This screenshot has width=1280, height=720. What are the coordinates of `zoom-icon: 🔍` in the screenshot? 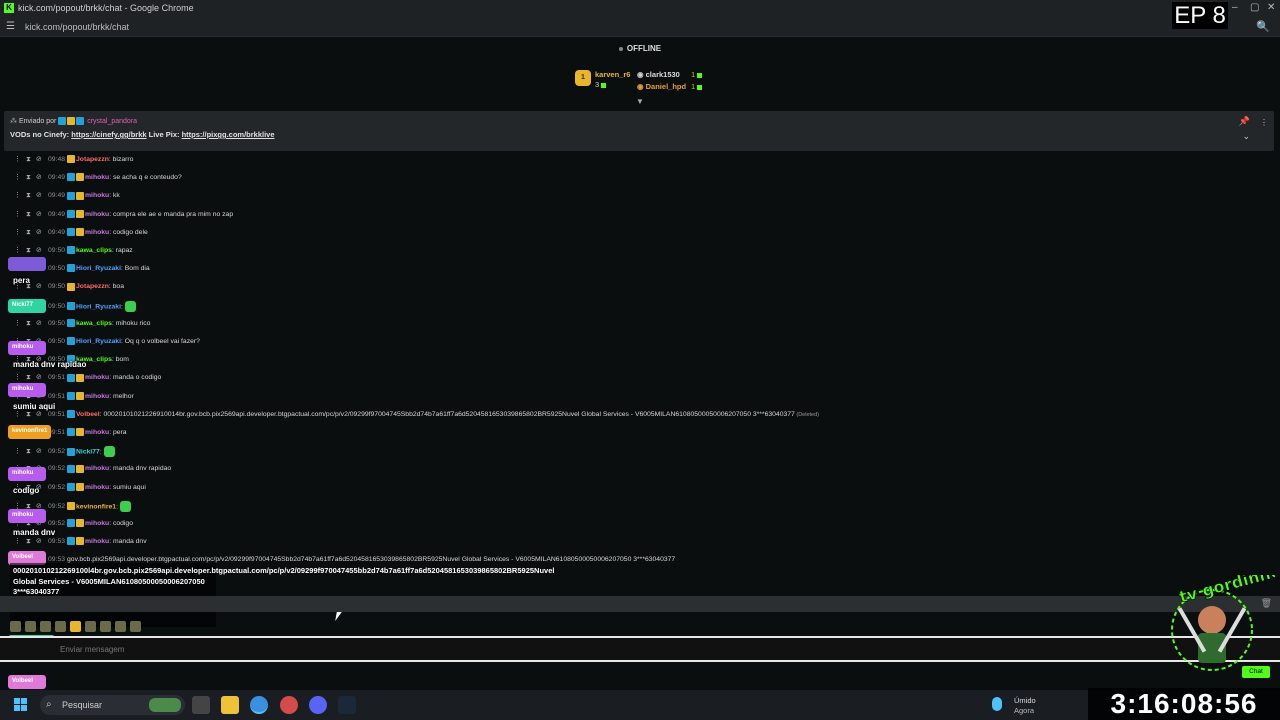 It's located at (1263, 26).